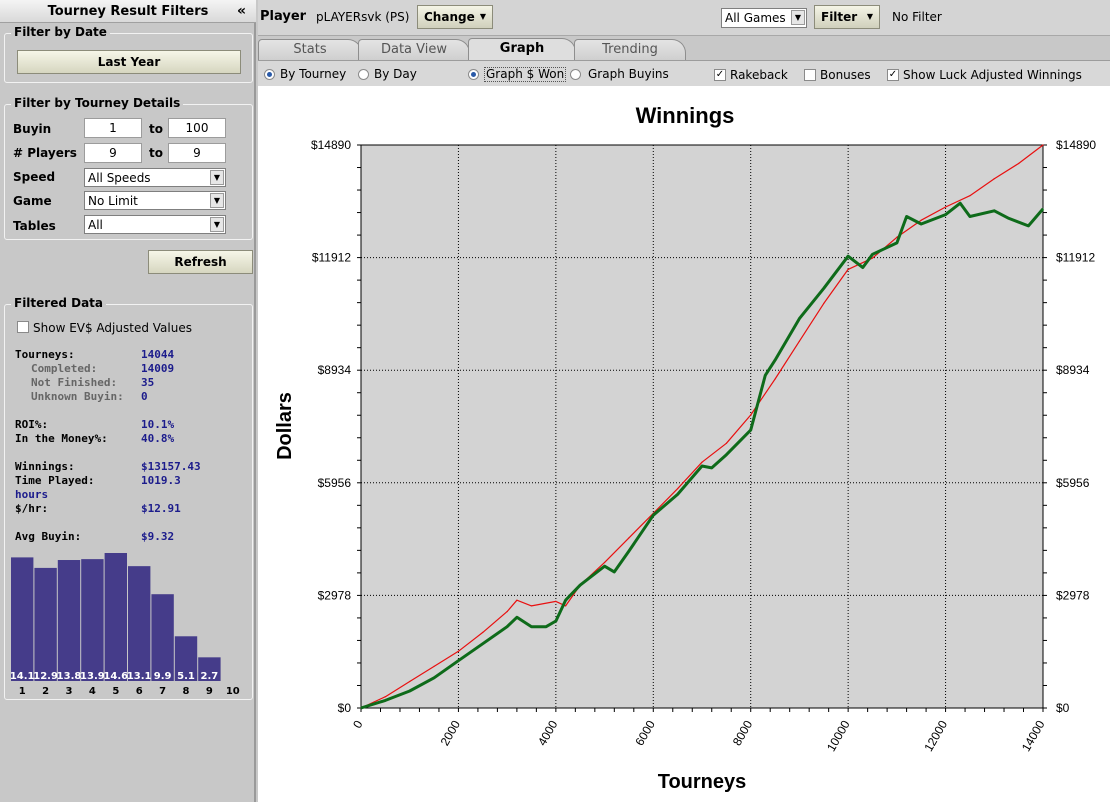 The width and height of the screenshot is (1110, 802). What do you see at coordinates (64, 368) in the screenshot?
I see `stat-label: Completed:` at bounding box center [64, 368].